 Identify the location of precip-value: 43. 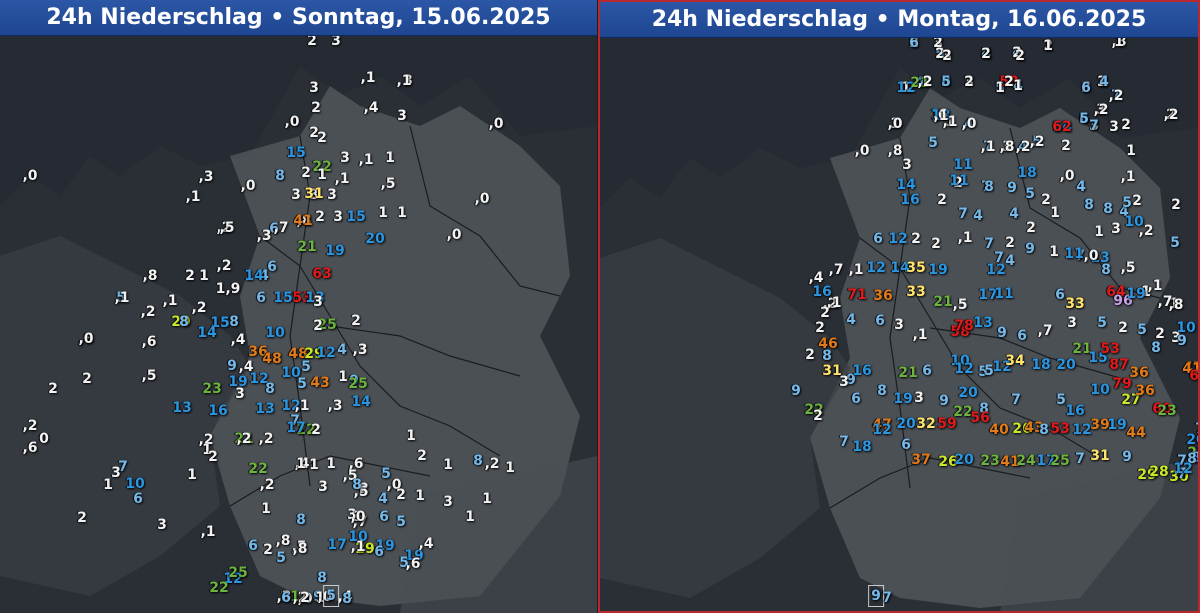
(320, 383).